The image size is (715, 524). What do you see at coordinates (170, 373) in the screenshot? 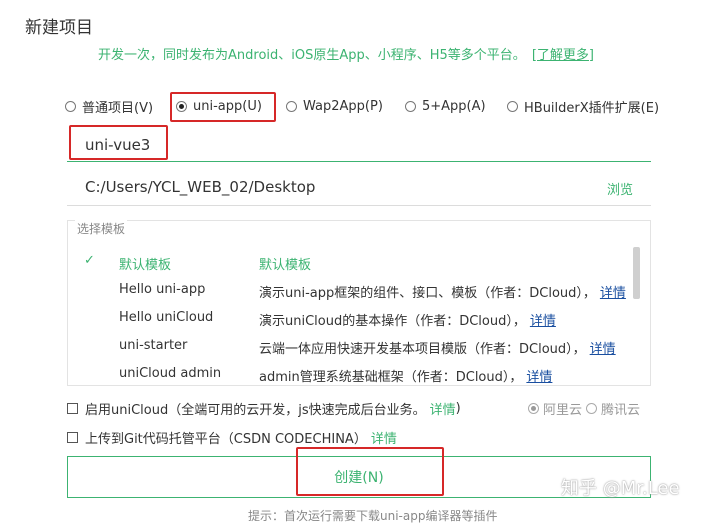
I see `template-name: uniCloud admin` at bounding box center [170, 373].